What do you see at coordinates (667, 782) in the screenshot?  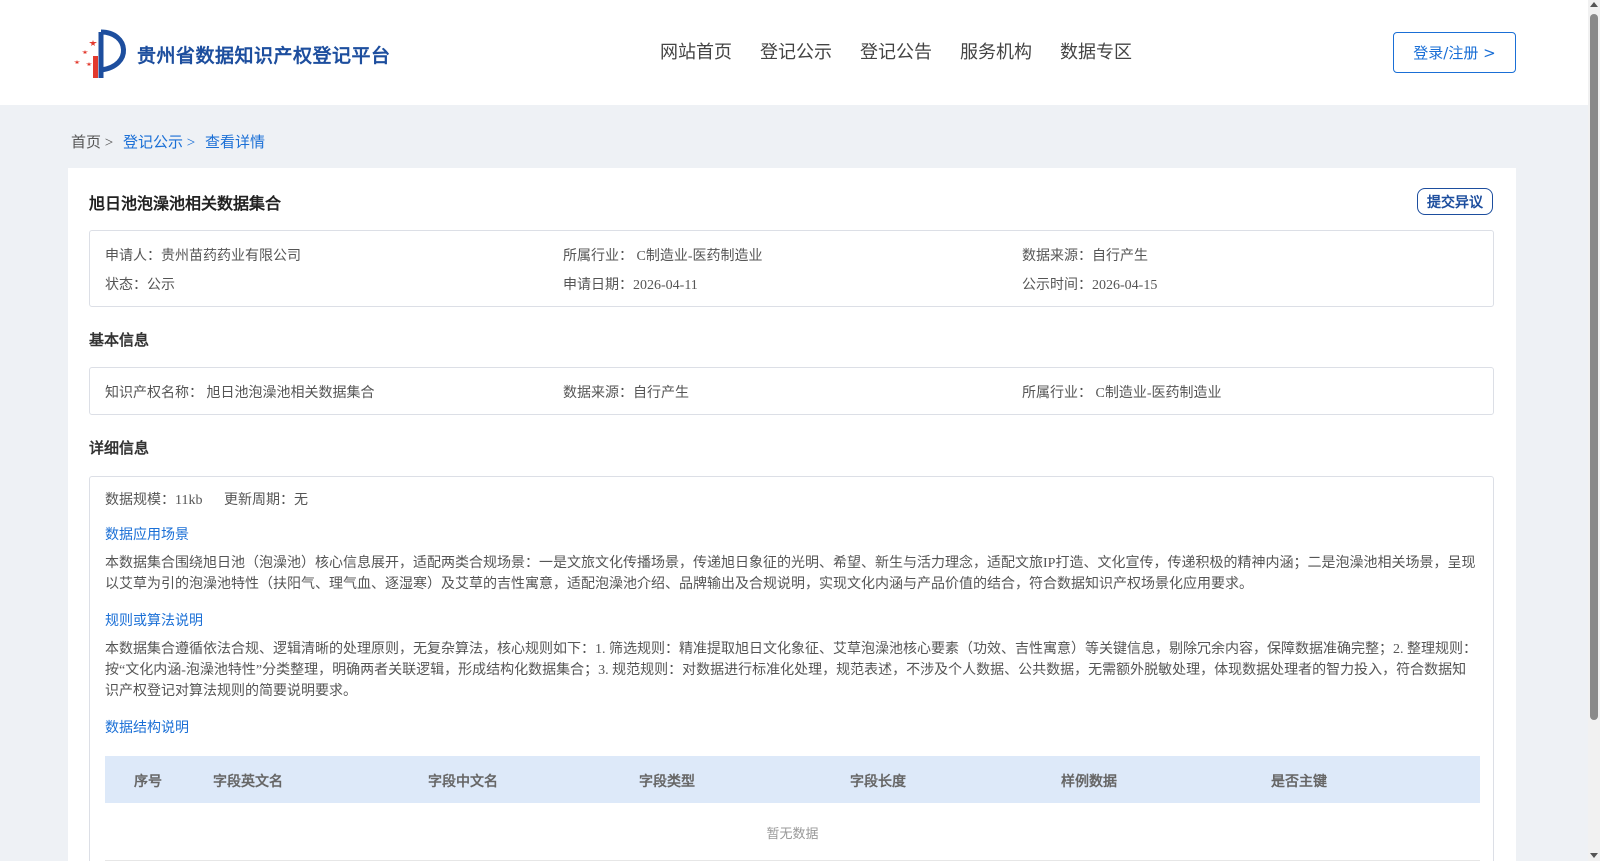 I see `column-header: 字段类型` at bounding box center [667, 782].